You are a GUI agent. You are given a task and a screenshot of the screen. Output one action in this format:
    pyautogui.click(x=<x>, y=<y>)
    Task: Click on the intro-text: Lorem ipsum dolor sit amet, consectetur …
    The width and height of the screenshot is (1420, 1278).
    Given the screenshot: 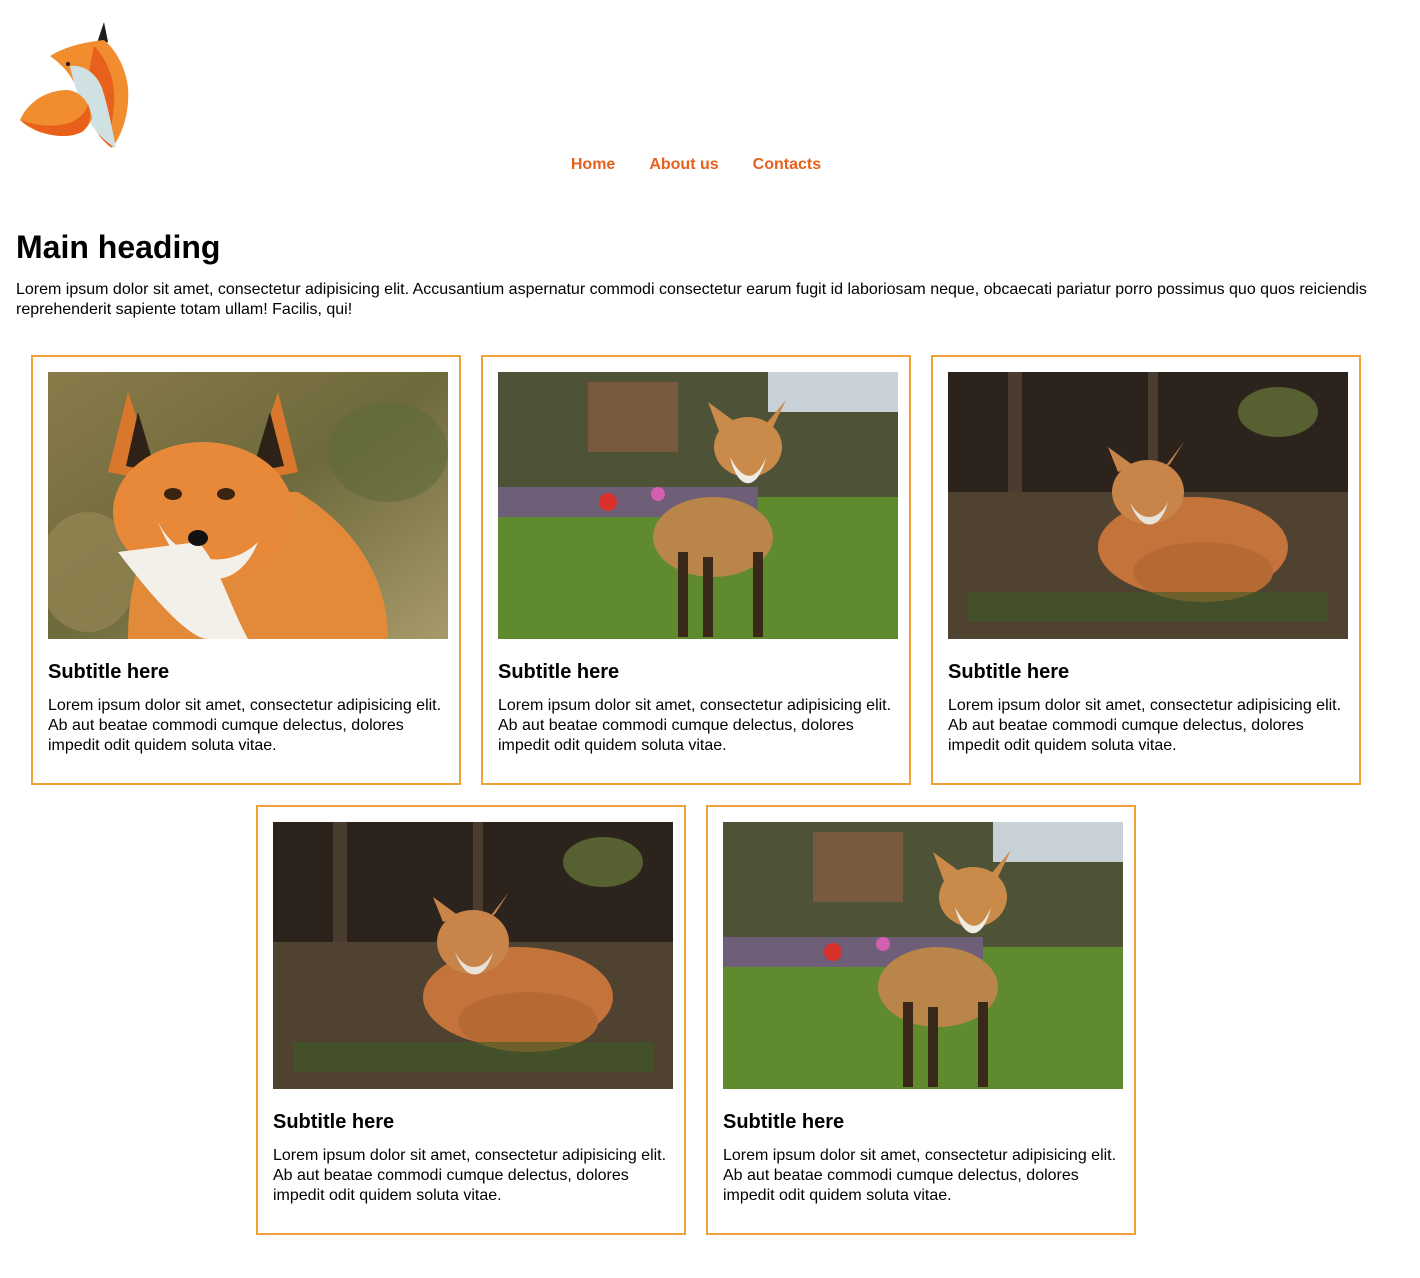 What is the action you would take?
    pyautogui.click(x=691, y=299)
    